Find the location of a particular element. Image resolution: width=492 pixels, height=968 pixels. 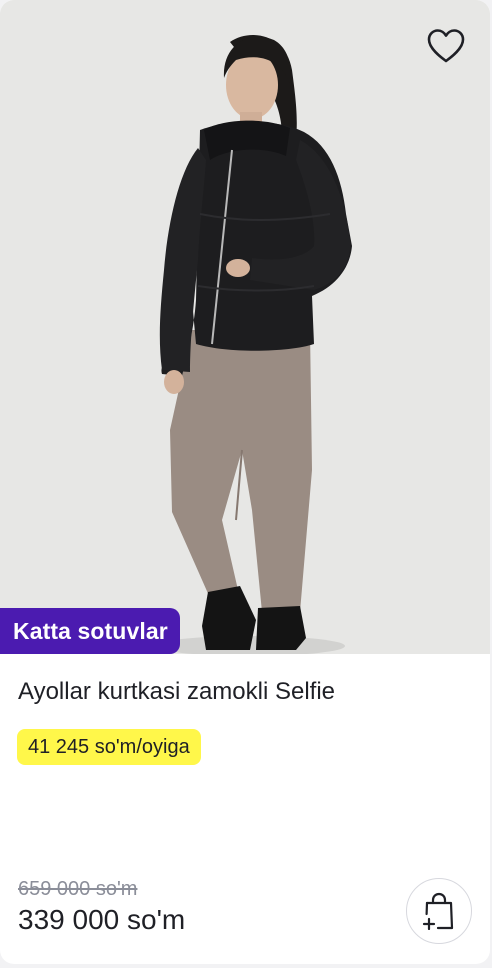

add-to-cart-button is located at coordinates (439, 911).